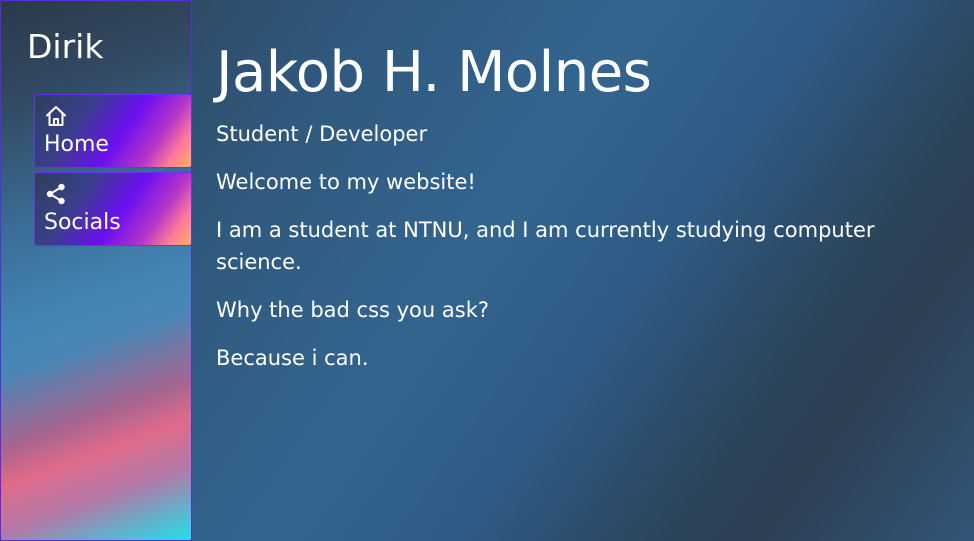  Describe the element at coordinates (55, 194) in the screenshot. I see `share-icon` at that location.